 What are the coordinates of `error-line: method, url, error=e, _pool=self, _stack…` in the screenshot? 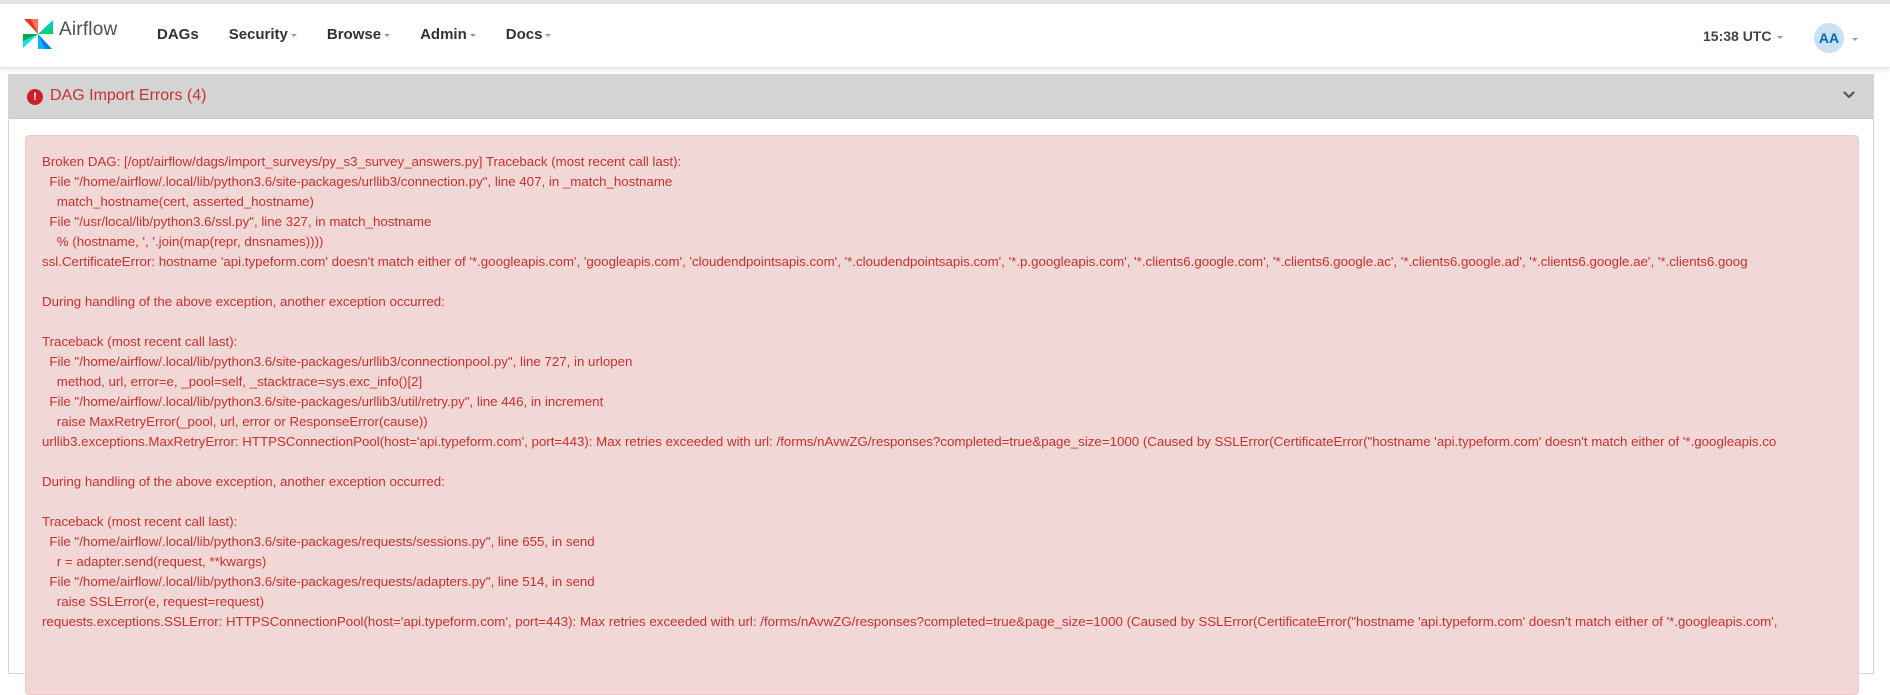 It's located at (232, 381).